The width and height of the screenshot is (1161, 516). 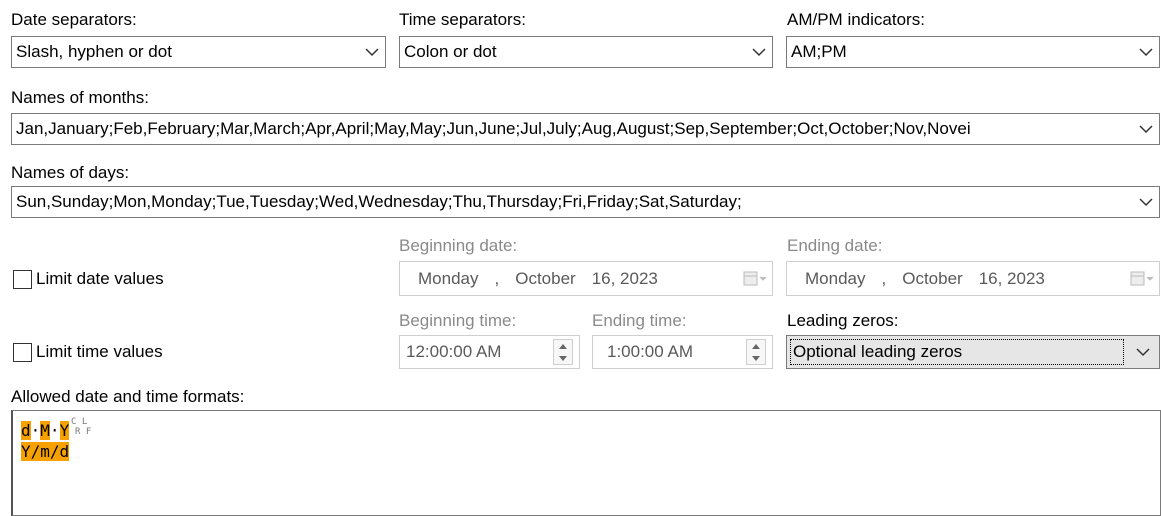 I want to click on format-token-day: d, so click(x=26, y=430).